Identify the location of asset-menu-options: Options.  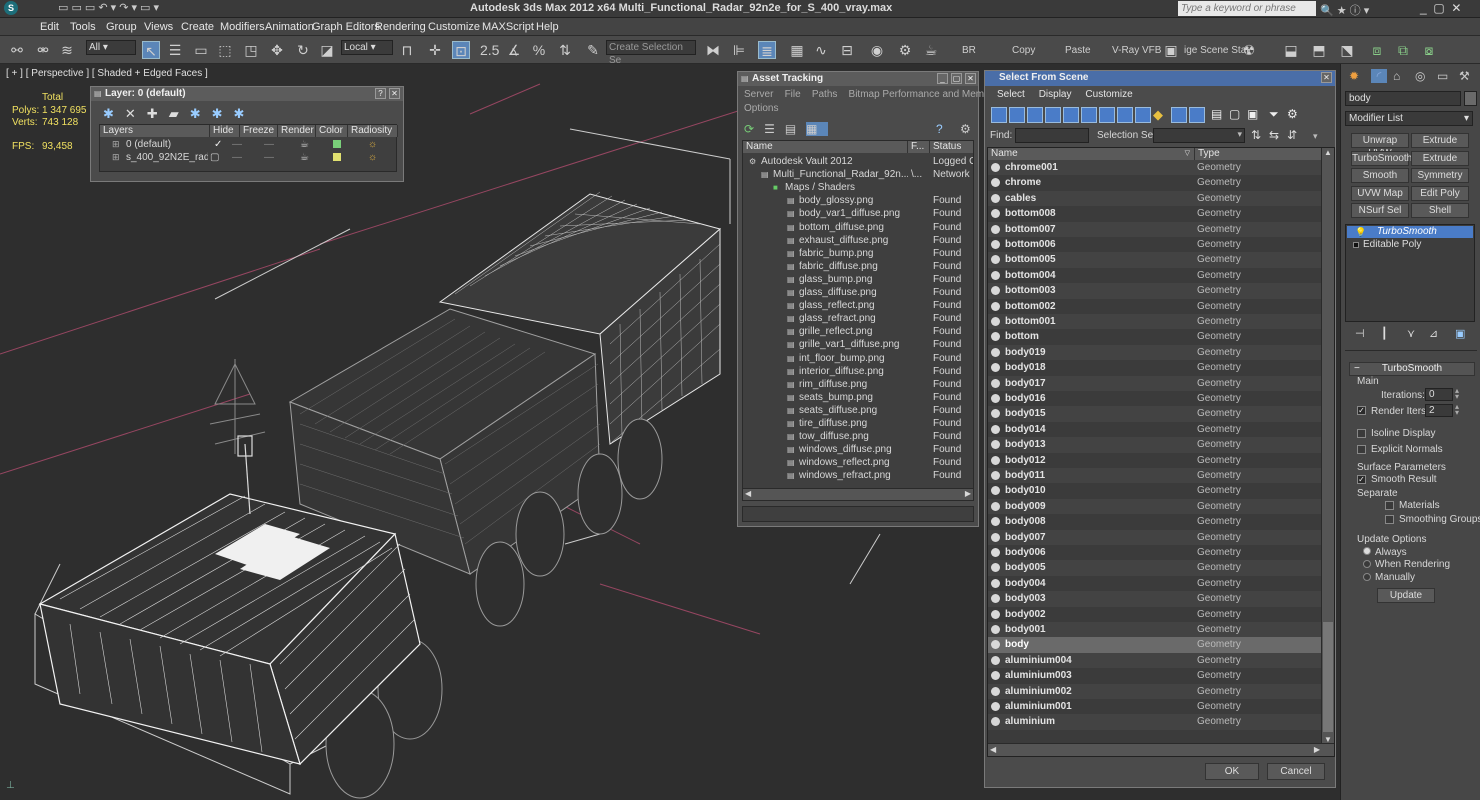
(761, 108).